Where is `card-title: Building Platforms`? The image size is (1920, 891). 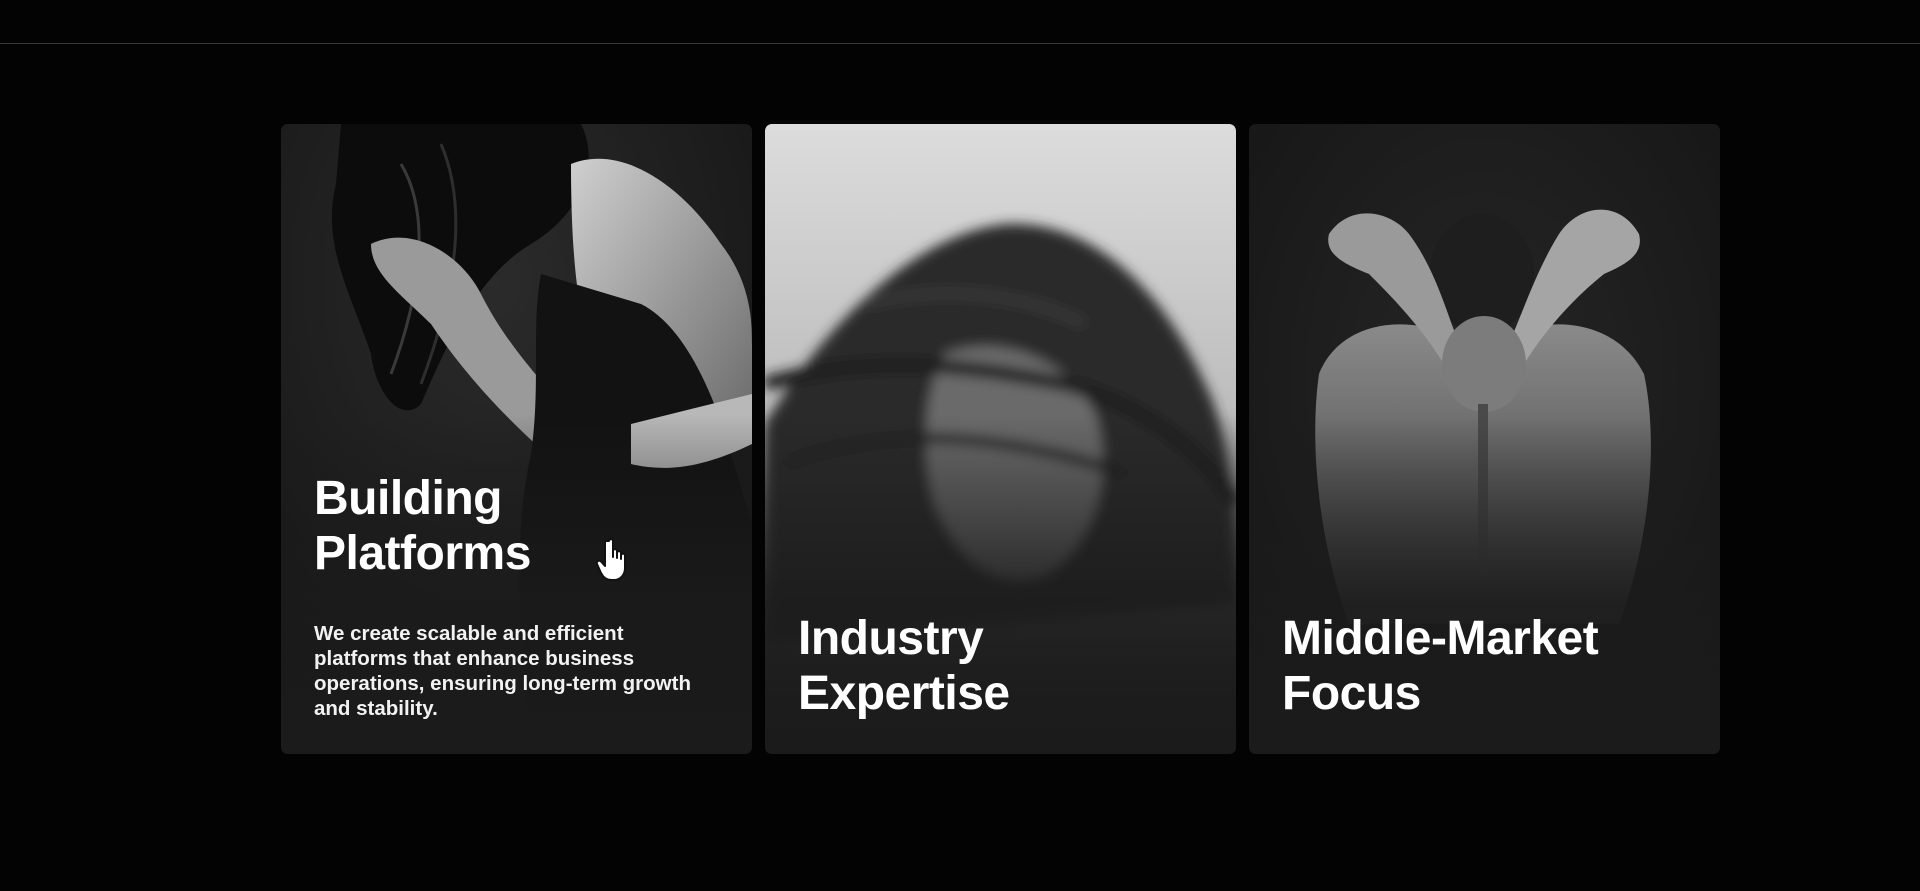
card-title: Building Platforms is located at coordinates (422, 526).